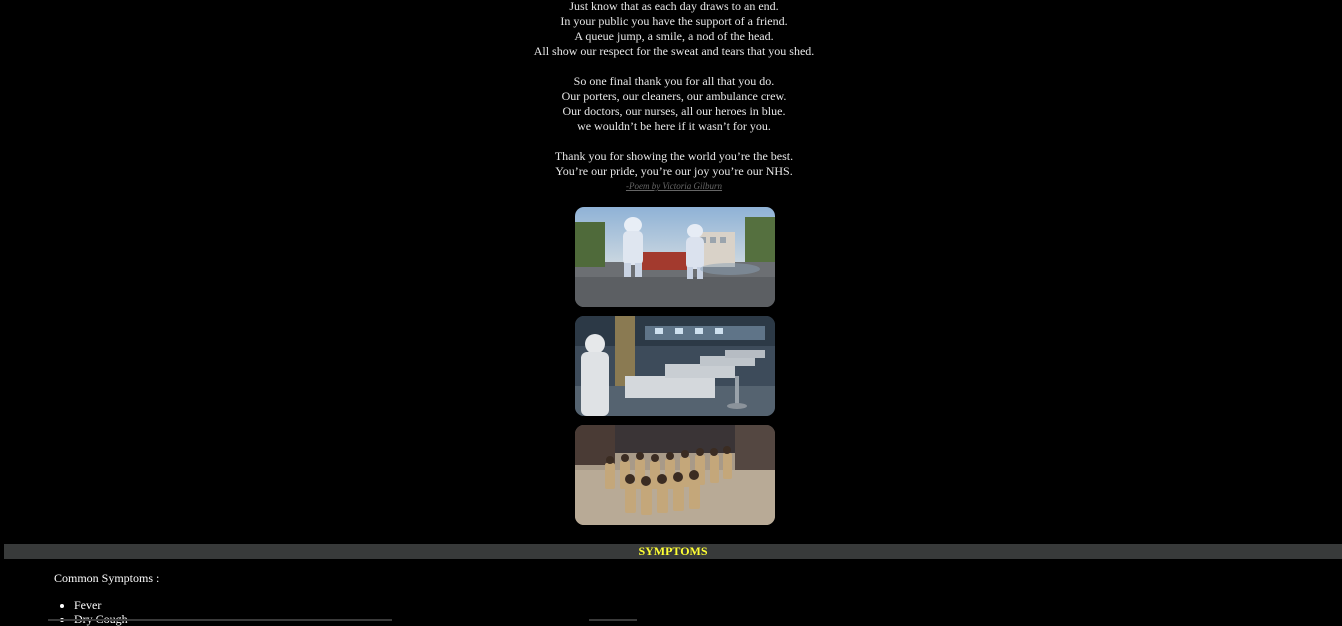 This screenshot has width=1342, height=626. Describe the element at coordinates (675, 475) in the screenshot. I see `photo-police-march` at that location.